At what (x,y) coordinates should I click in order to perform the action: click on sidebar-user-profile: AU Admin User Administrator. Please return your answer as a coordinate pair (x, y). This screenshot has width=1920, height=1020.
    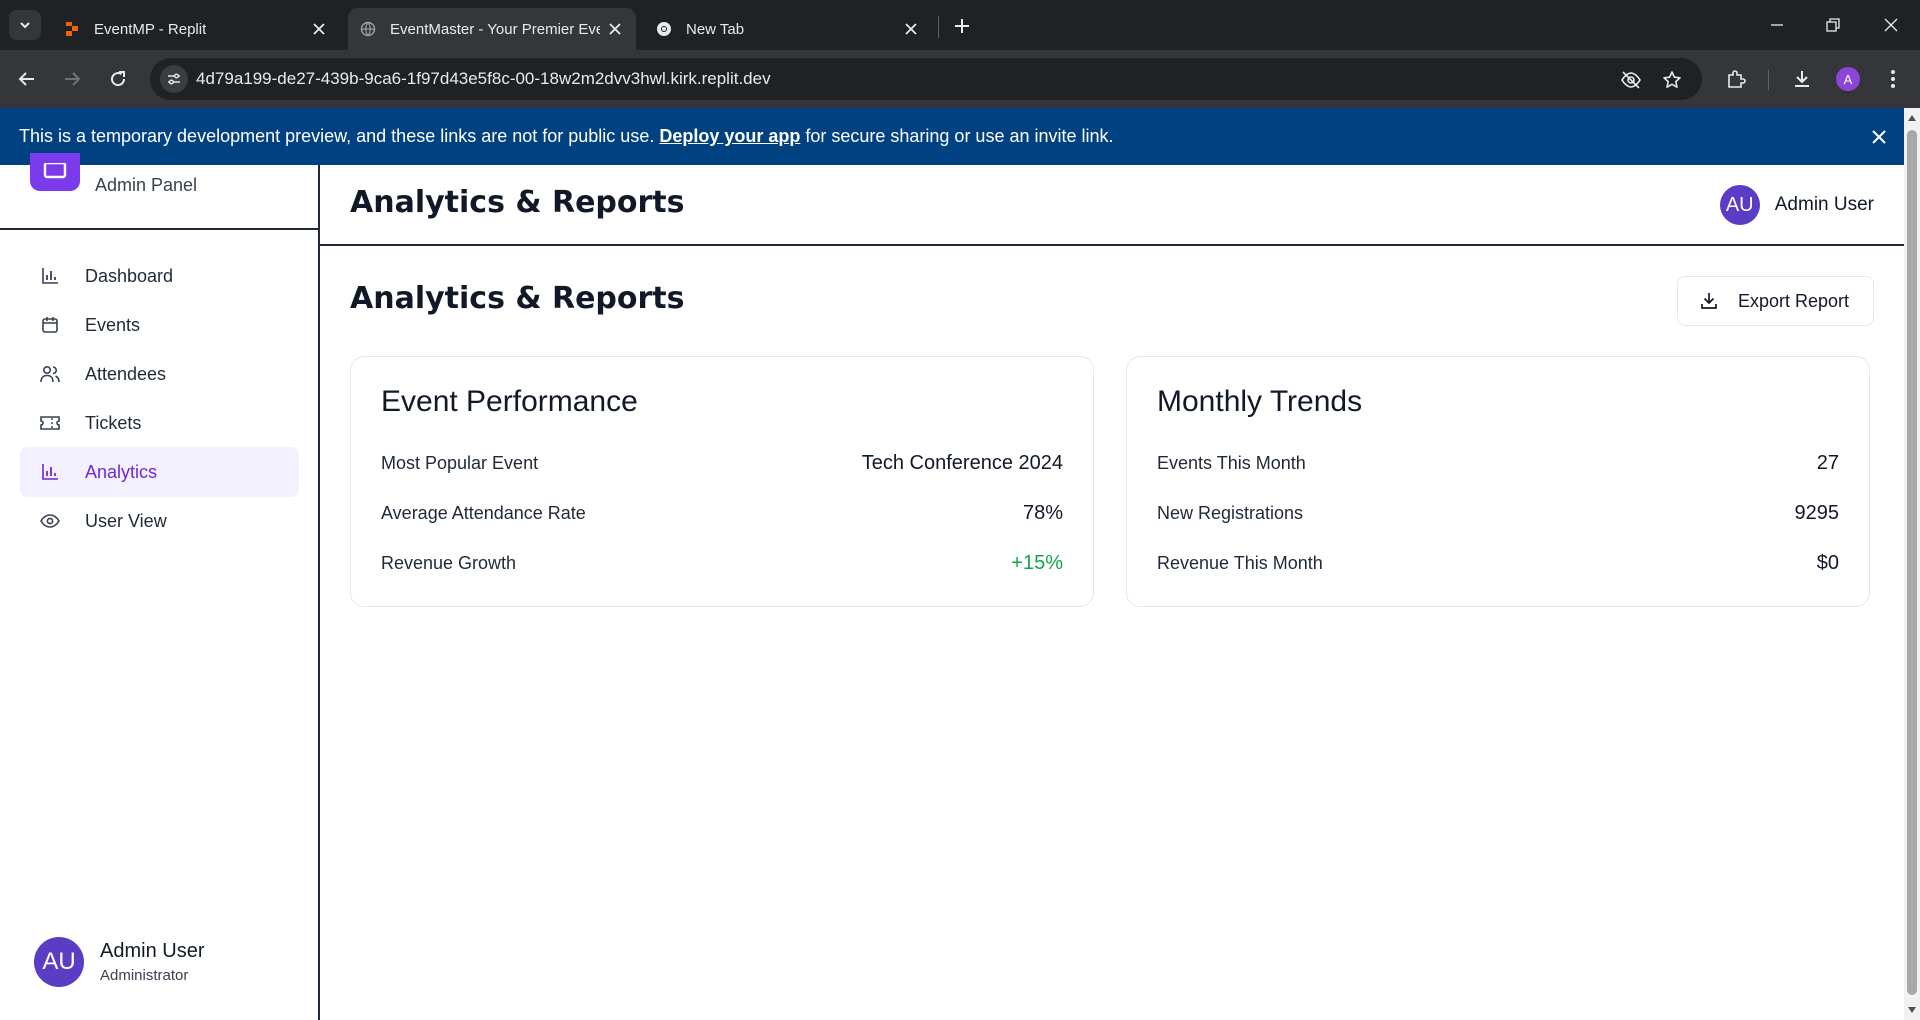
    Looking at the image, I should click on (119, 962).